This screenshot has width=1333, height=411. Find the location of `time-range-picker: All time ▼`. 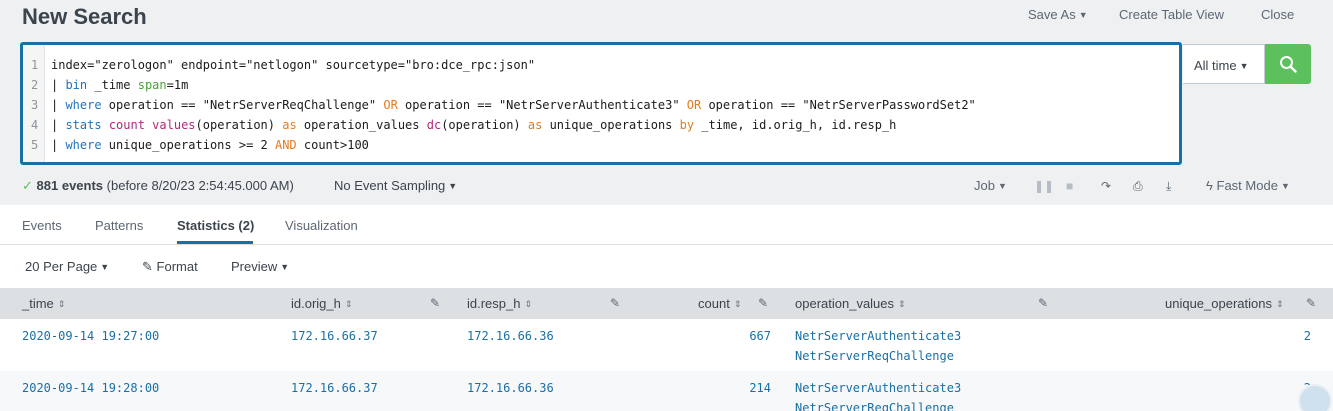

time-range-picker: All time ▼ is located at coordinates (1224, 64).